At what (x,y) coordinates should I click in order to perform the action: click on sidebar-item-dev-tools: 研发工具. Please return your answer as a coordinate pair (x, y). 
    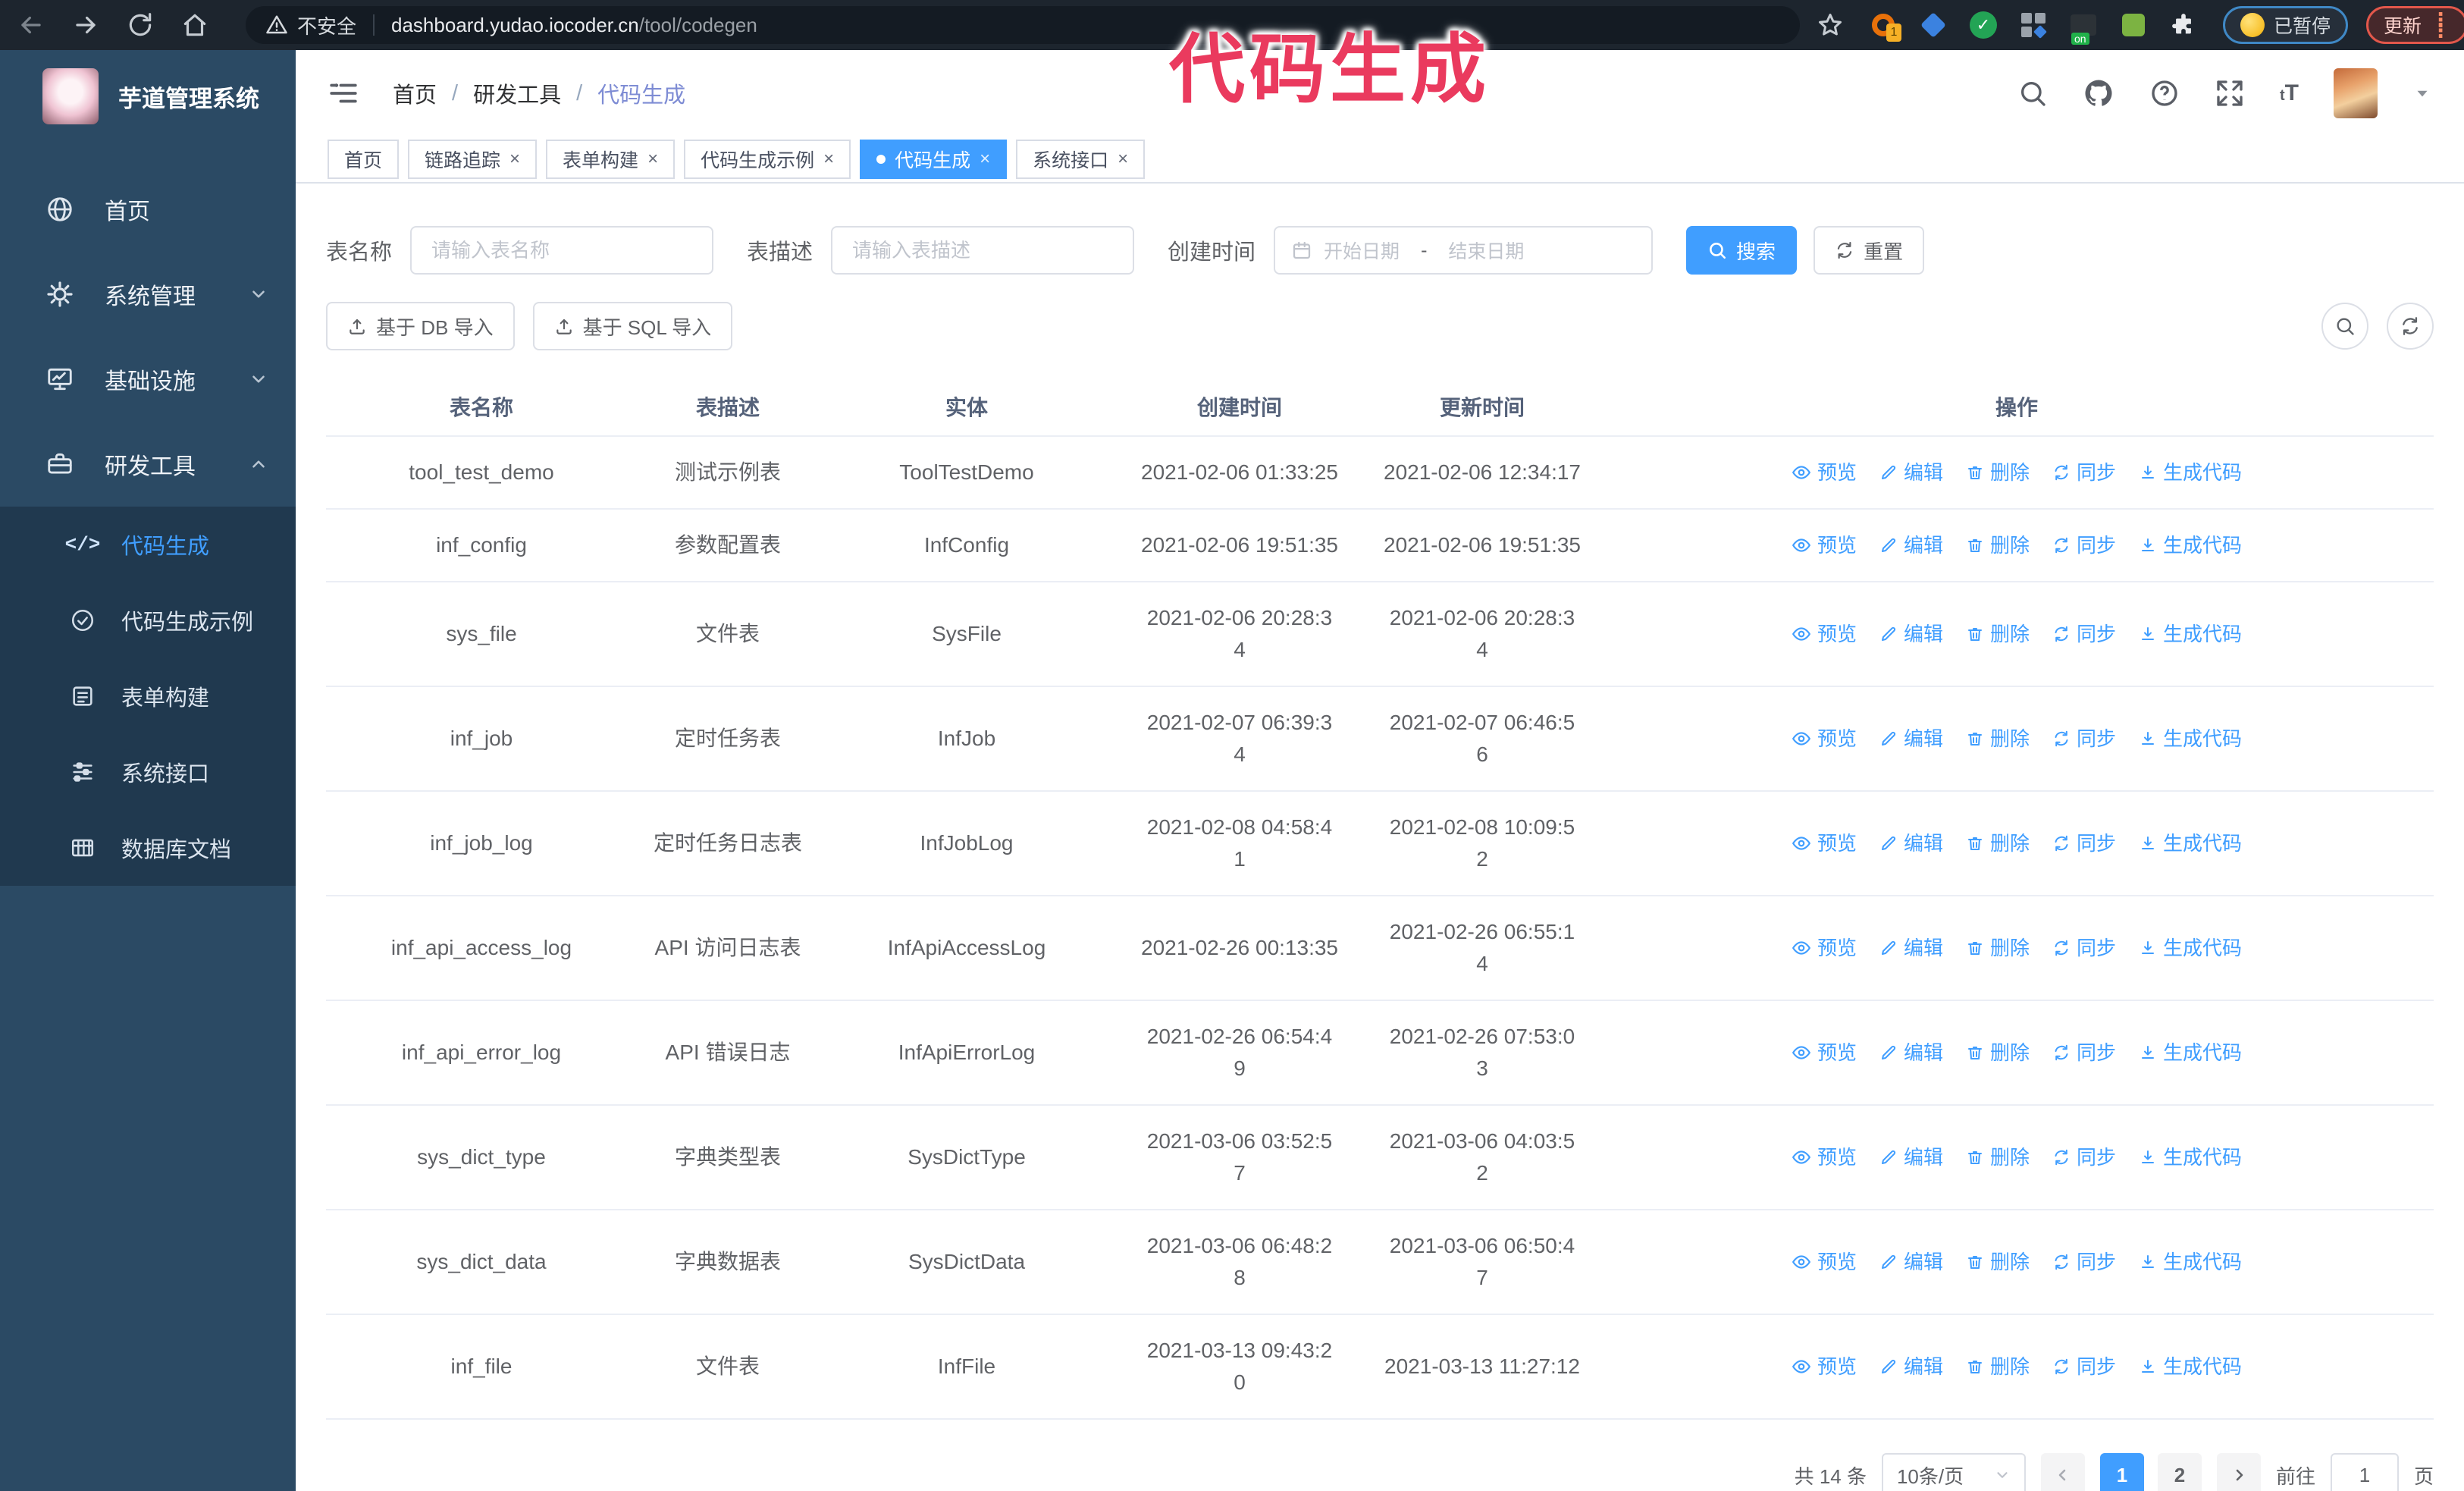
    Looking at the image, I should click on (148, 464).